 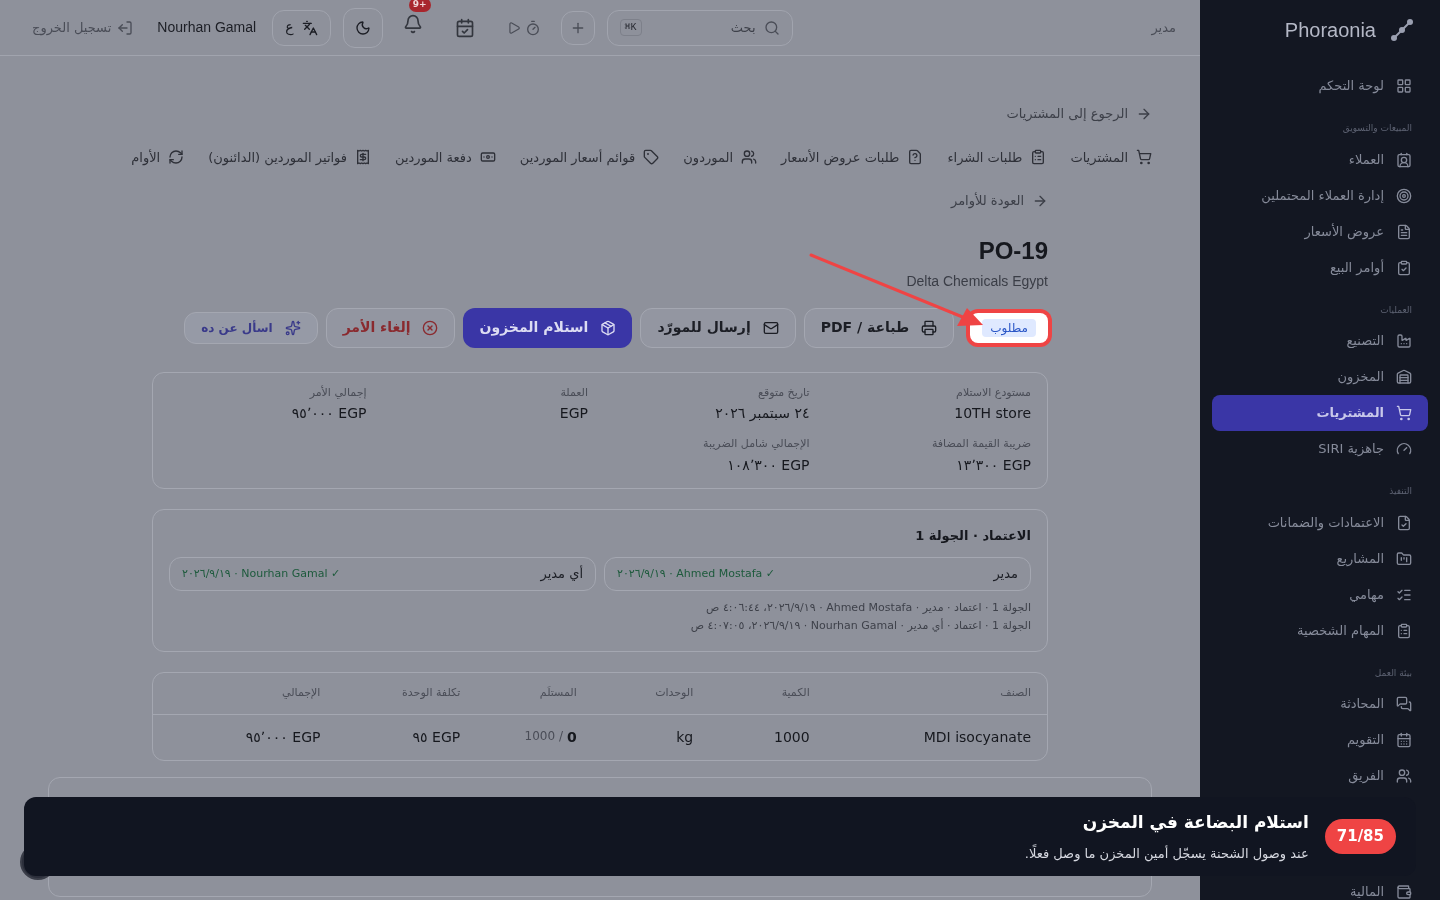 I want to click on receive-button: استلام المخزون, so click(x=548, y=327).